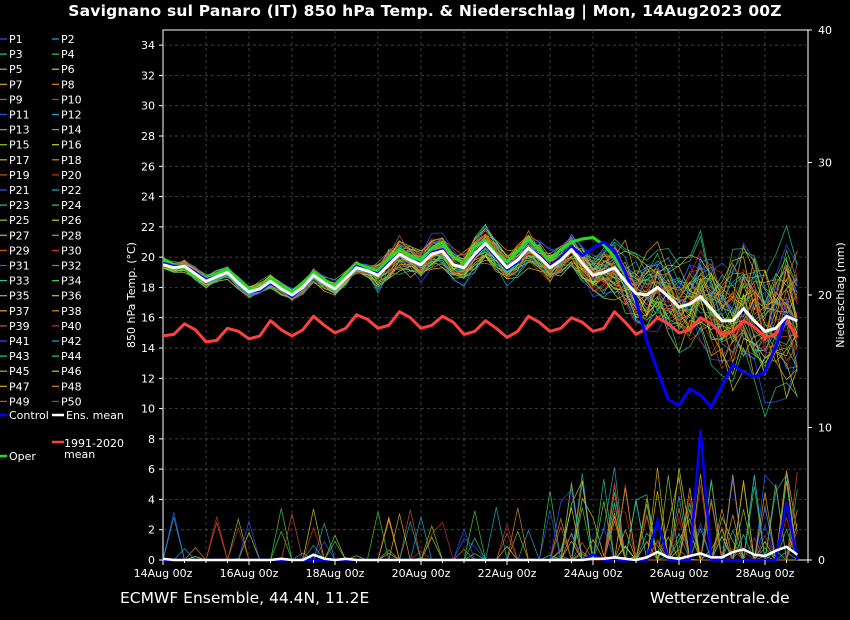  Describe the element at coordinates (71, 220) in the screenshot. I see `legend-item-P26: P26` at that location.